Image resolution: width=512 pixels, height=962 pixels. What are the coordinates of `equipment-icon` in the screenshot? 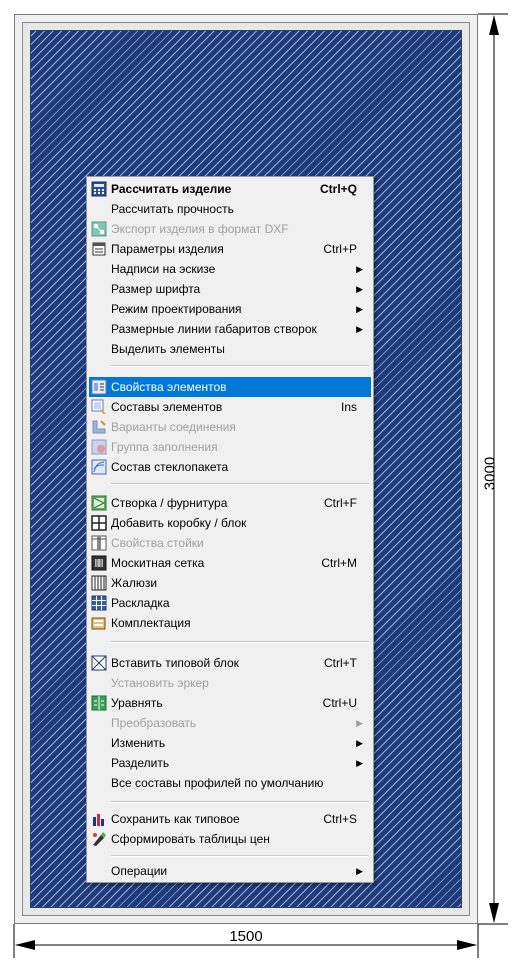 It's located at (99, 623).